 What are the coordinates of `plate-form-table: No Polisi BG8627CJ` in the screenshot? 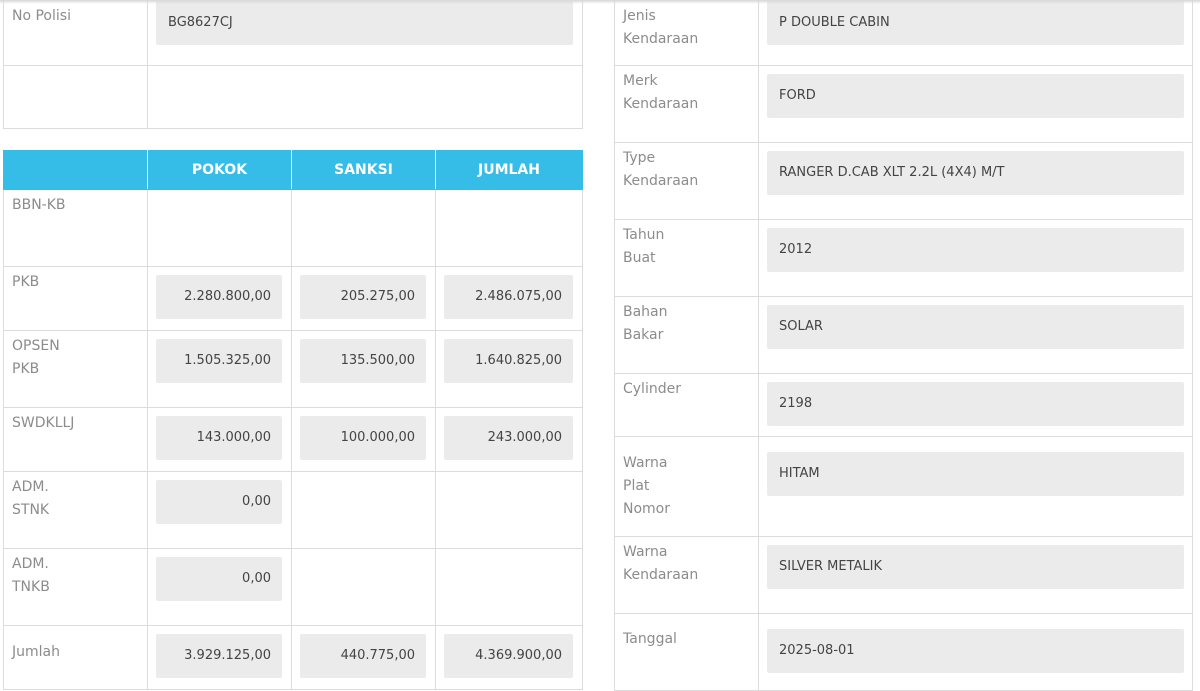 It's located at (293, 64).